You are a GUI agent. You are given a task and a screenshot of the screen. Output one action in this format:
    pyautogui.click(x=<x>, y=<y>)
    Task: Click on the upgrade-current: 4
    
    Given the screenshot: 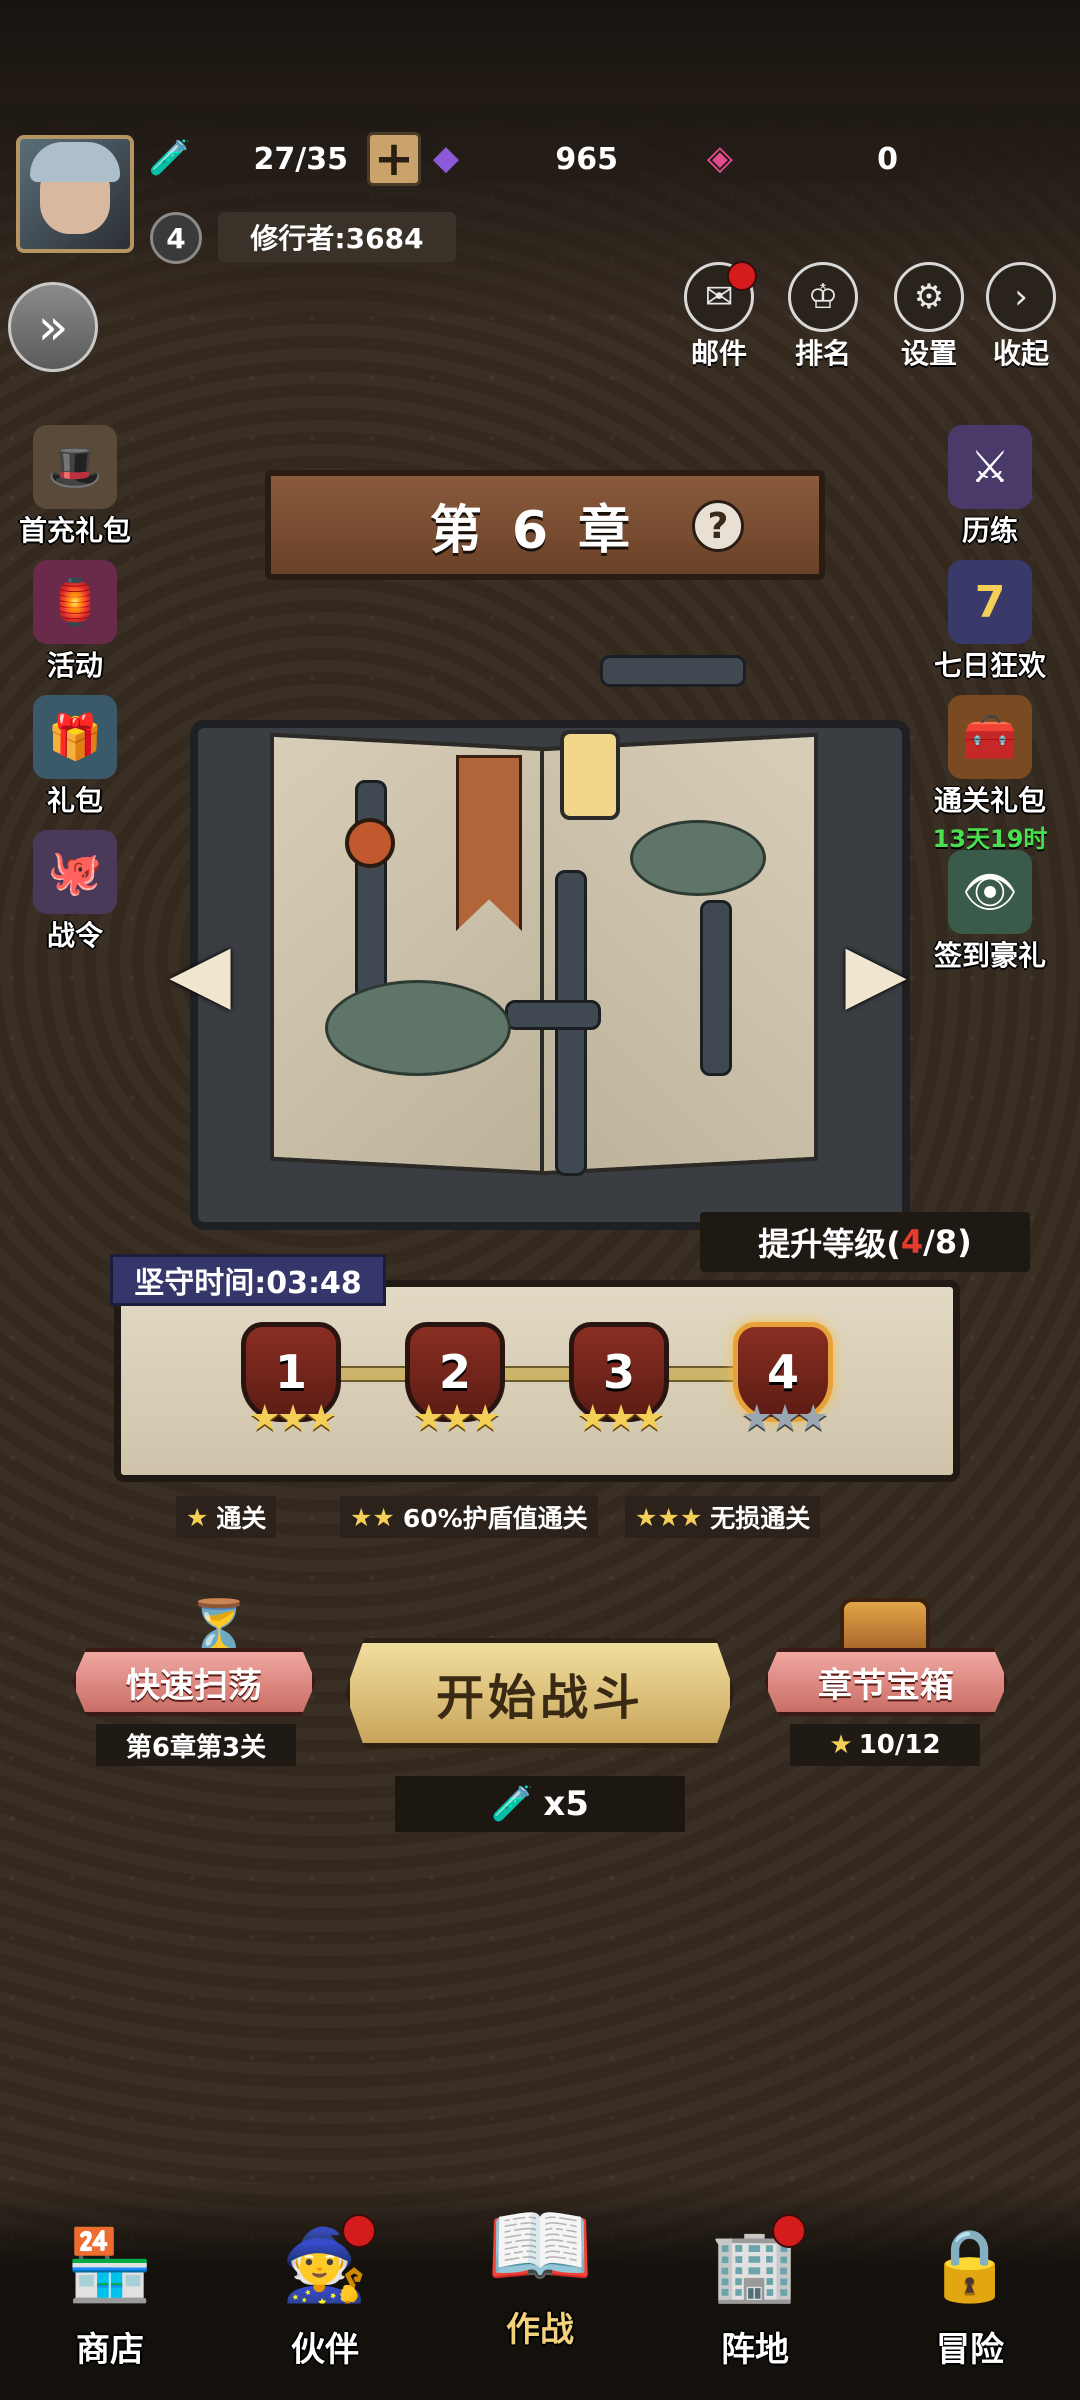 What is the action you would take?
    pyautogui.click(x=912, y=1242)
    